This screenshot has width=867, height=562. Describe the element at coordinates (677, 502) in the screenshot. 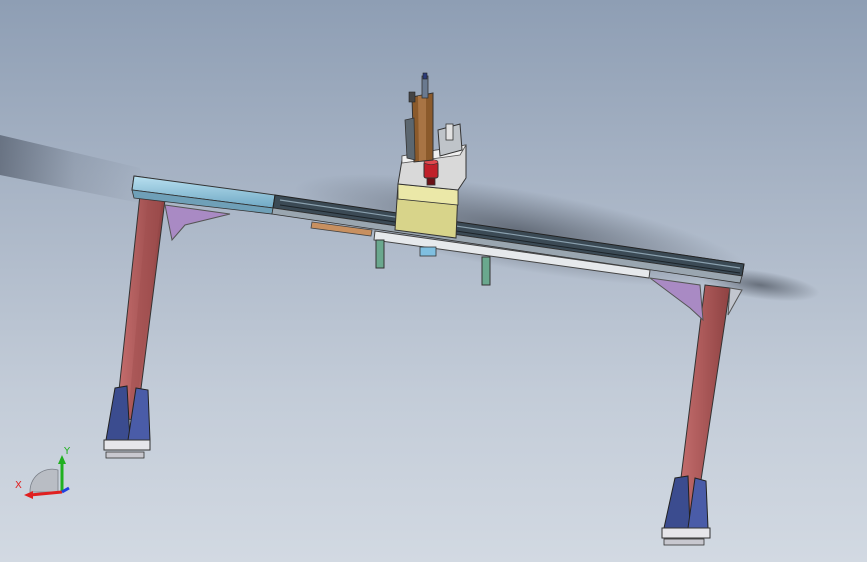

I see `right-foot` at that location.